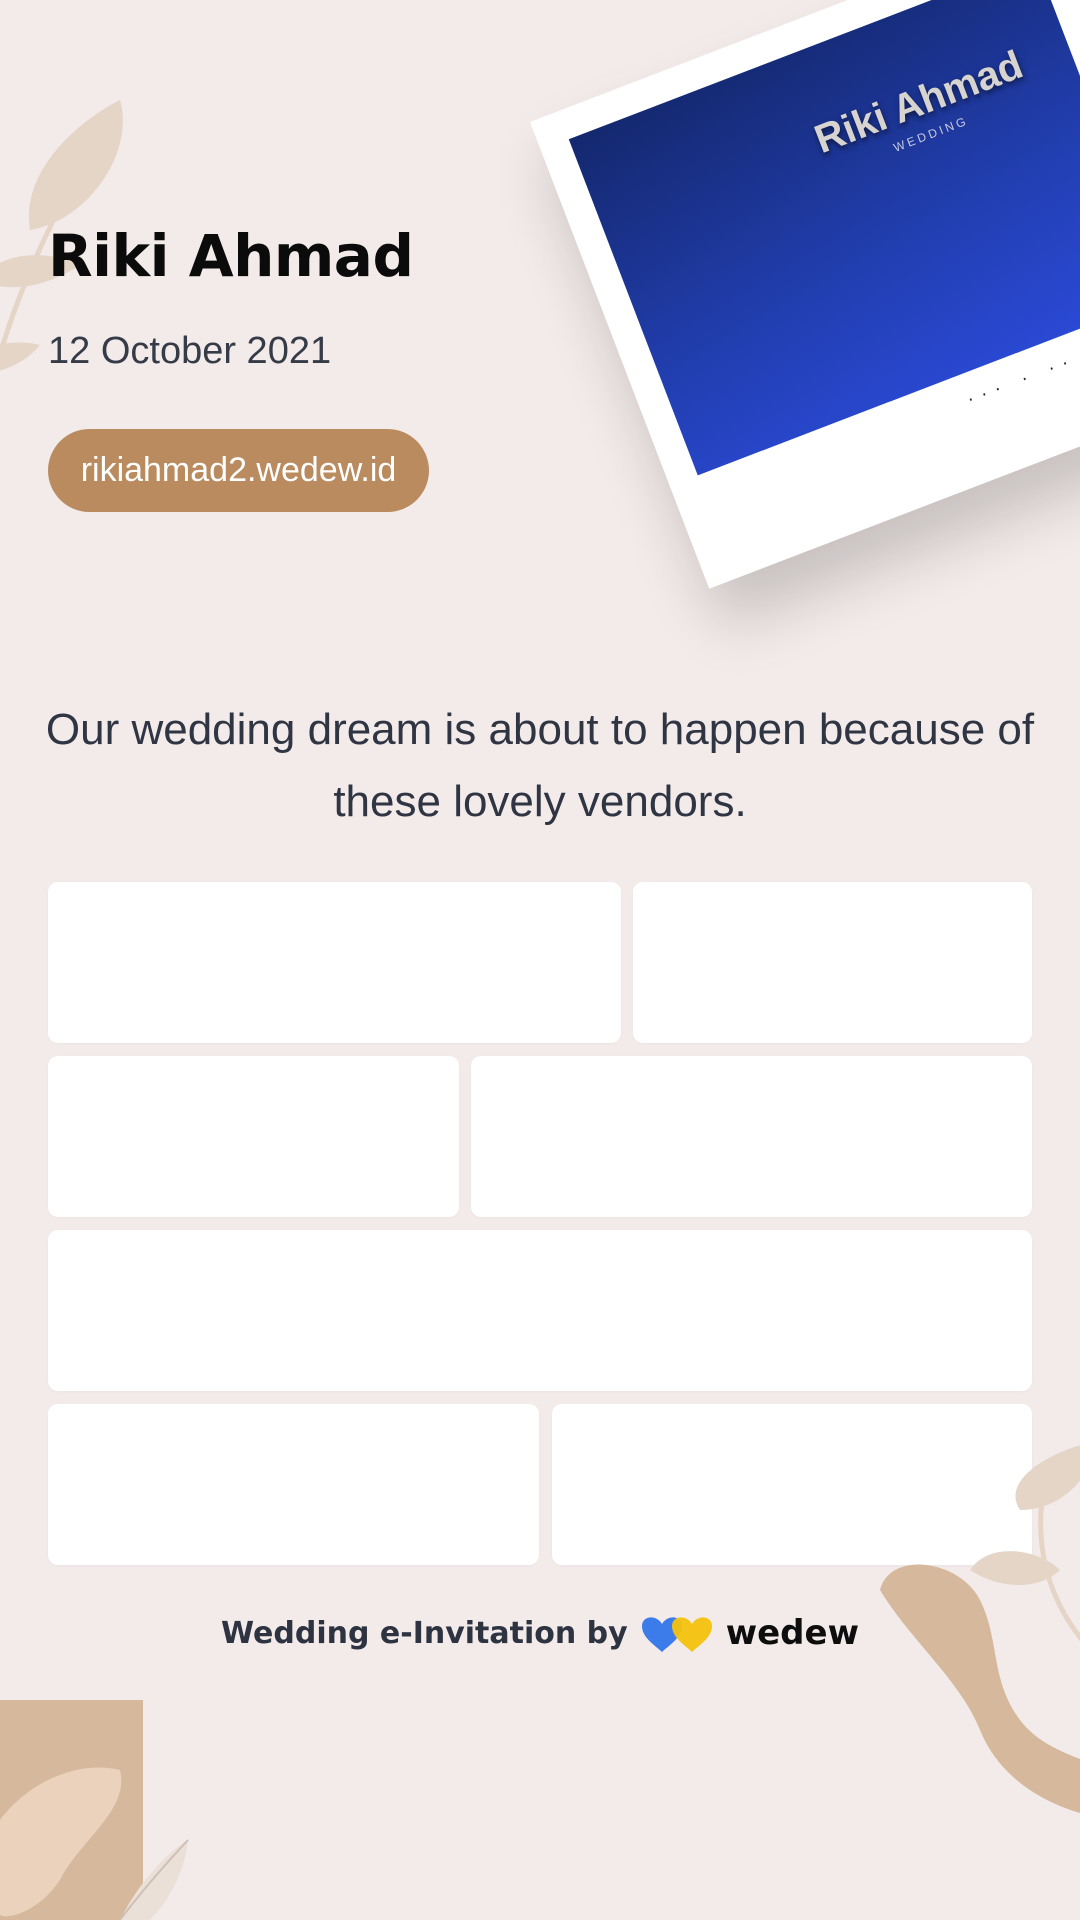 This screenshot has width=1080, height=1920. I want to click on event-date: 12 October 2021, so click(190, 351).